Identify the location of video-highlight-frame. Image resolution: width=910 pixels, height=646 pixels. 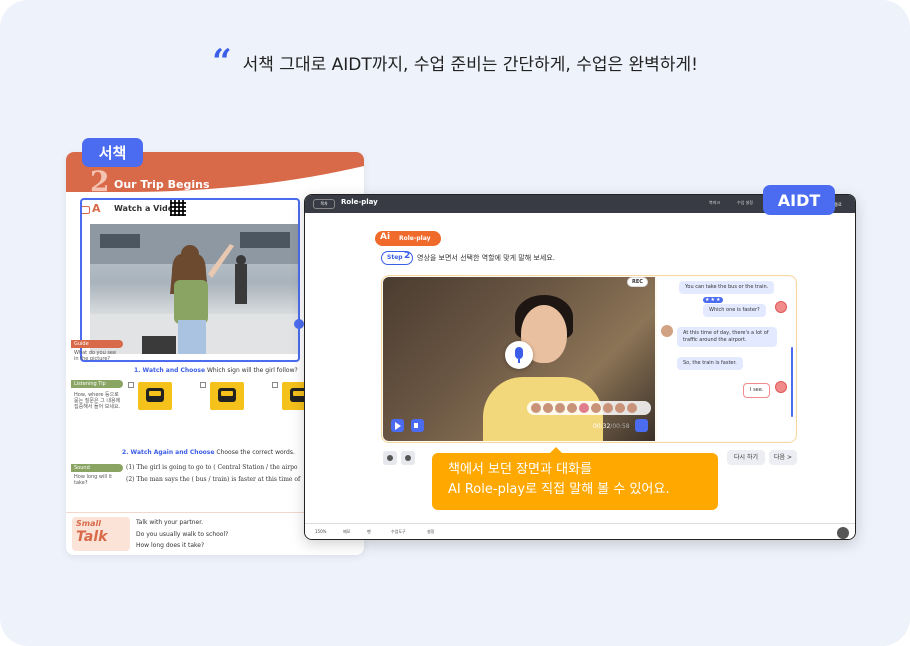
(190, 280).